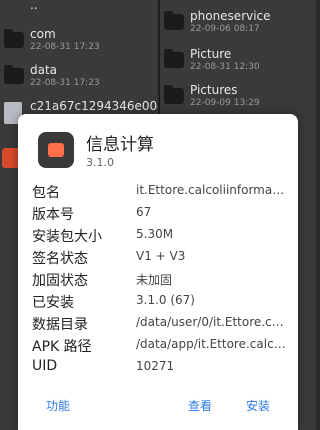  Describe the element at coordinates (211, 54) in the screenshot. I see `folder-name: Picture` at that location.